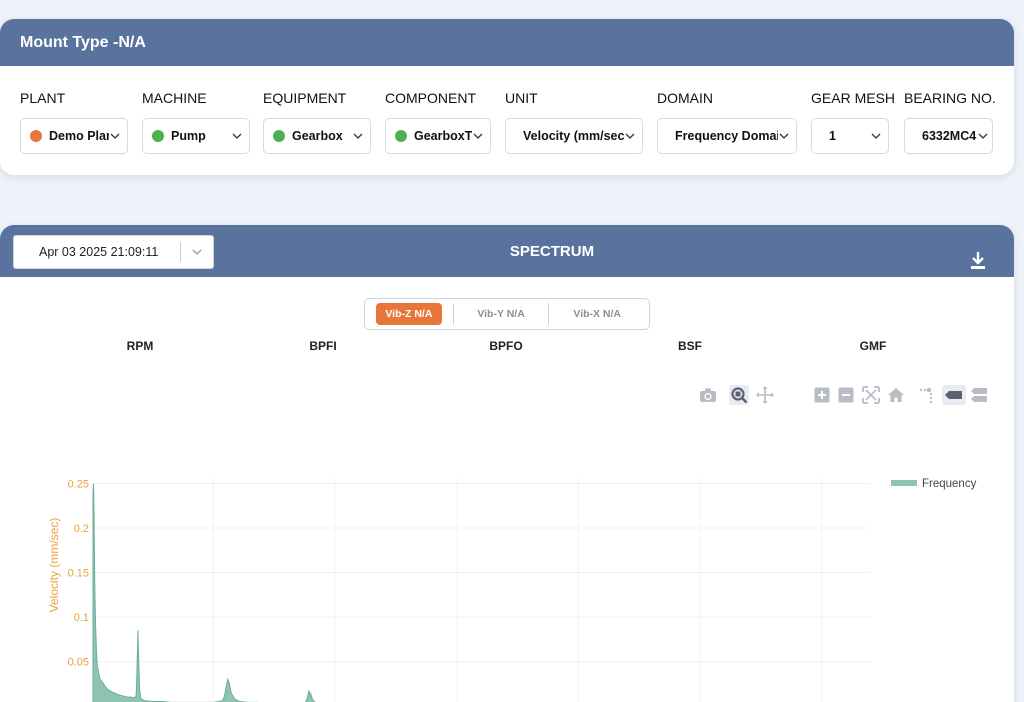 Image resolution: width=1024 pixels, height=702 pixels. Describe the element at coordinates (832, 136) in the screenshot. I see `select-value: 1` at that location.